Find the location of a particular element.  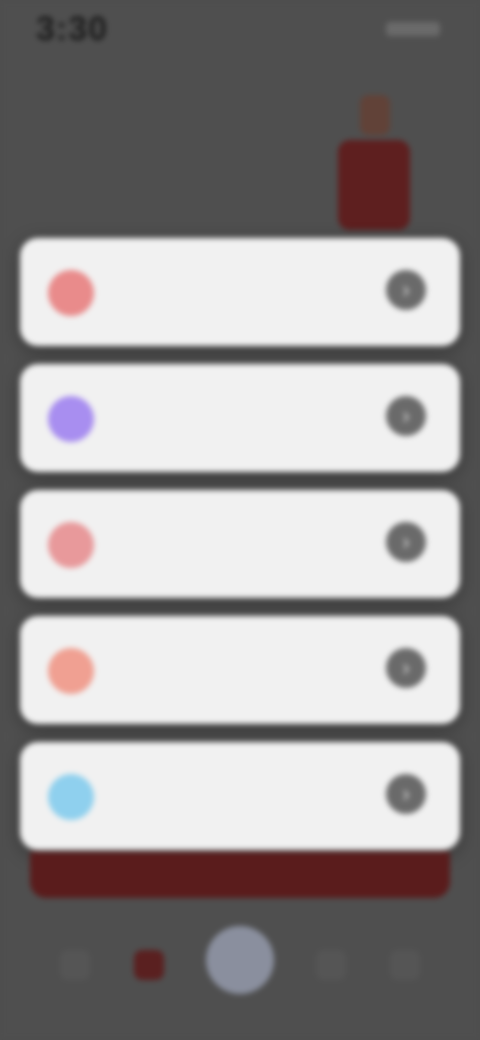

status-time: 3:30 is located at coordinates (72, 29).